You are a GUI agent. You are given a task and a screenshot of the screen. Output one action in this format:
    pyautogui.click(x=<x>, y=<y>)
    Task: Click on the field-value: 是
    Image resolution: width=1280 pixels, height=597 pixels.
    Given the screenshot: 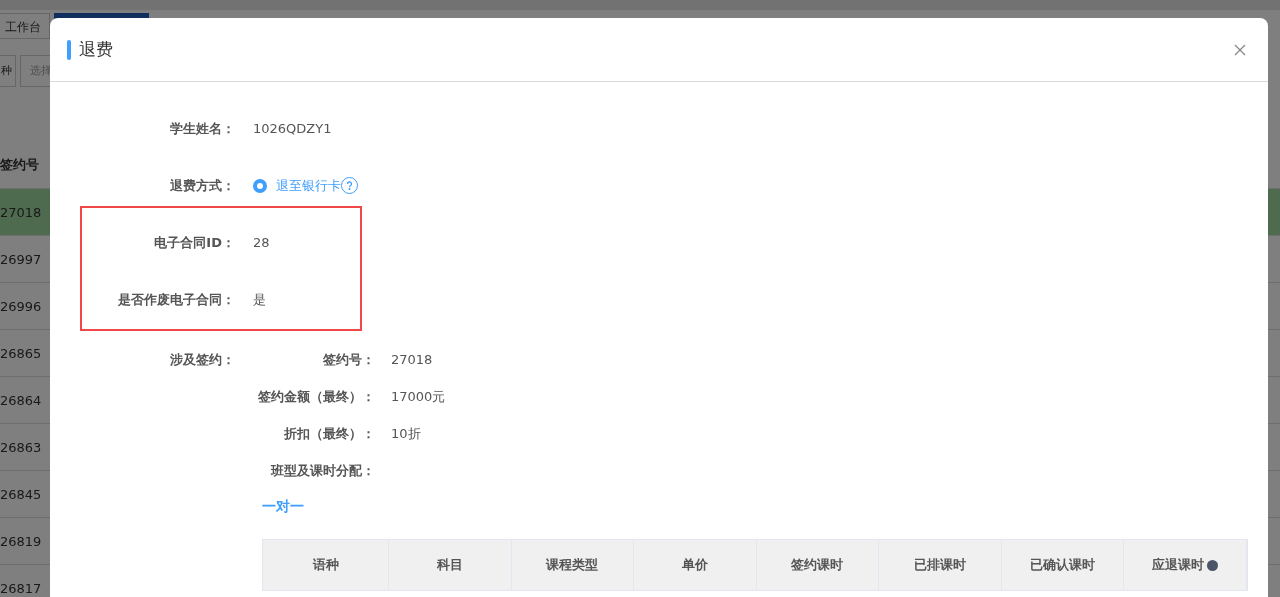 What is the action you would take?
    pyautogui.click(x=259, y=299)
    